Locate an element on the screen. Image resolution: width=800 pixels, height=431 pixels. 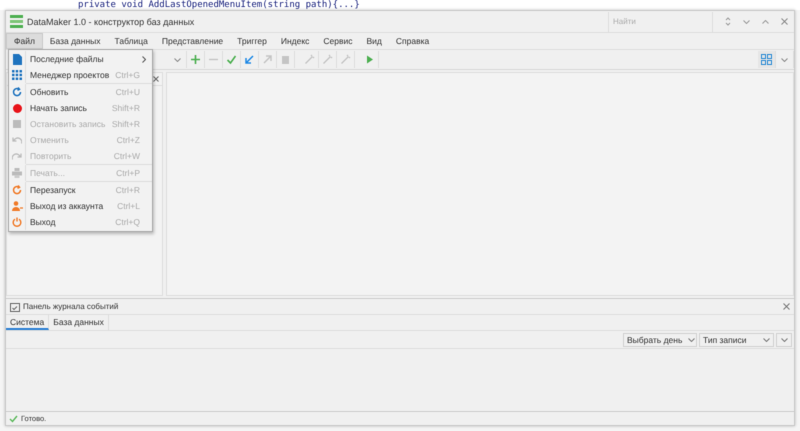
tab: Система is located at coordinates (28, 322).